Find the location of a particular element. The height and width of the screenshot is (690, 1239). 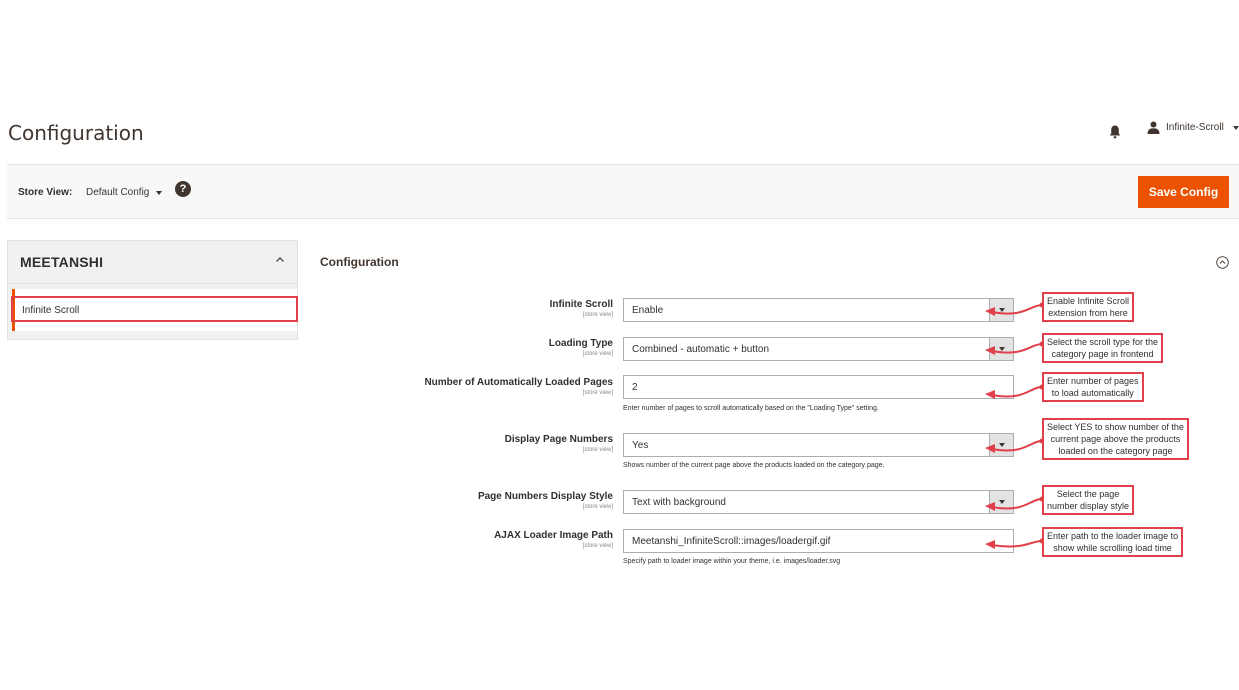

user-name: Infinite-Scroll is located at coordinates (1195, 127).